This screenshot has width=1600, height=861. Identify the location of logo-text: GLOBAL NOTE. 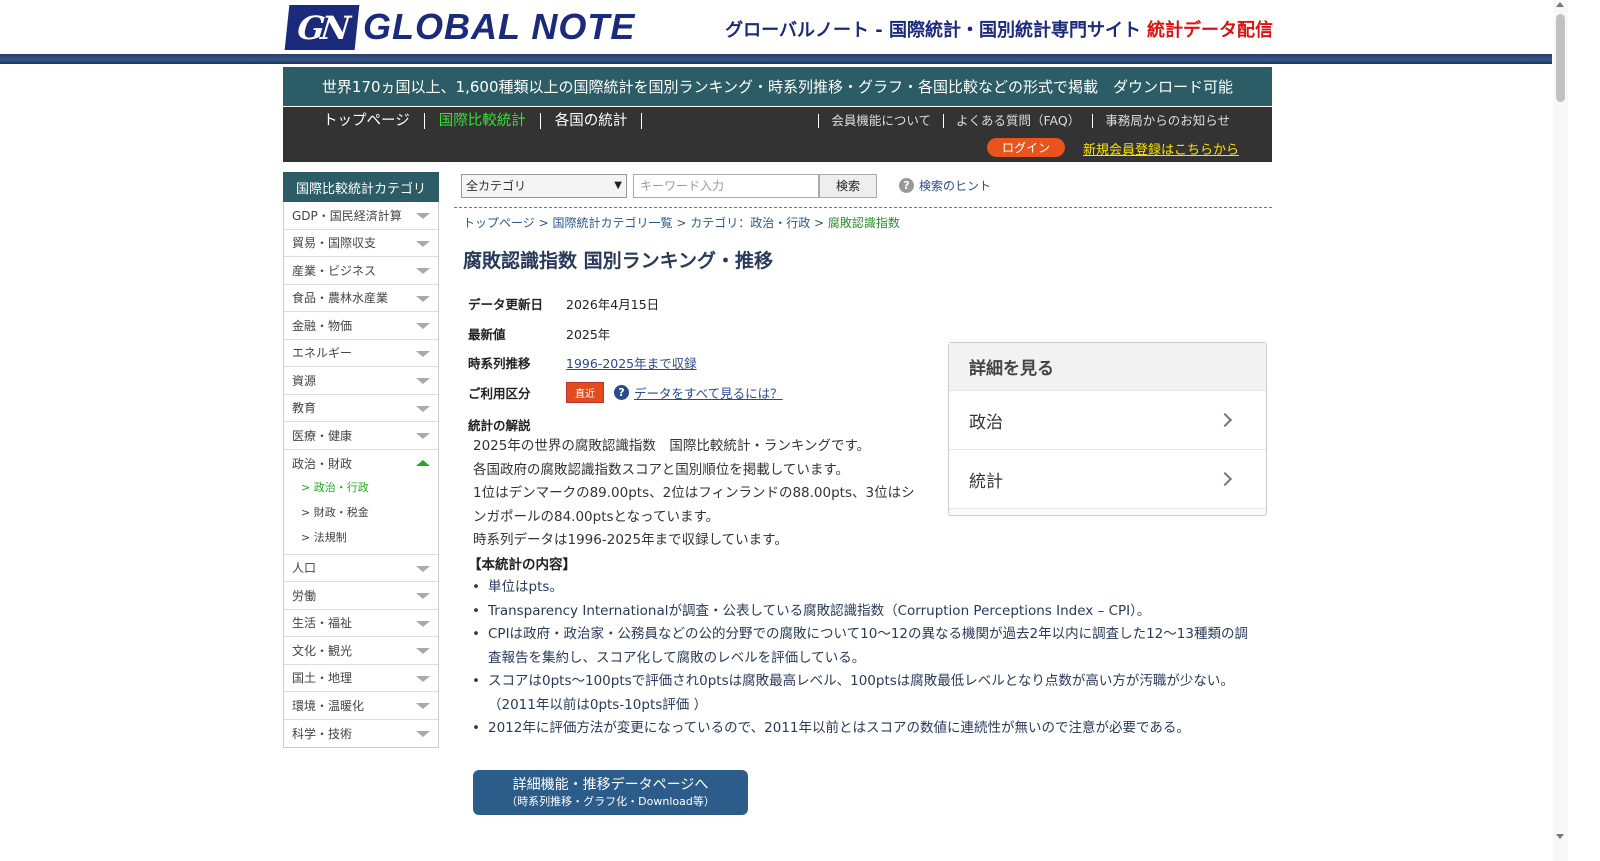
(499, 26).